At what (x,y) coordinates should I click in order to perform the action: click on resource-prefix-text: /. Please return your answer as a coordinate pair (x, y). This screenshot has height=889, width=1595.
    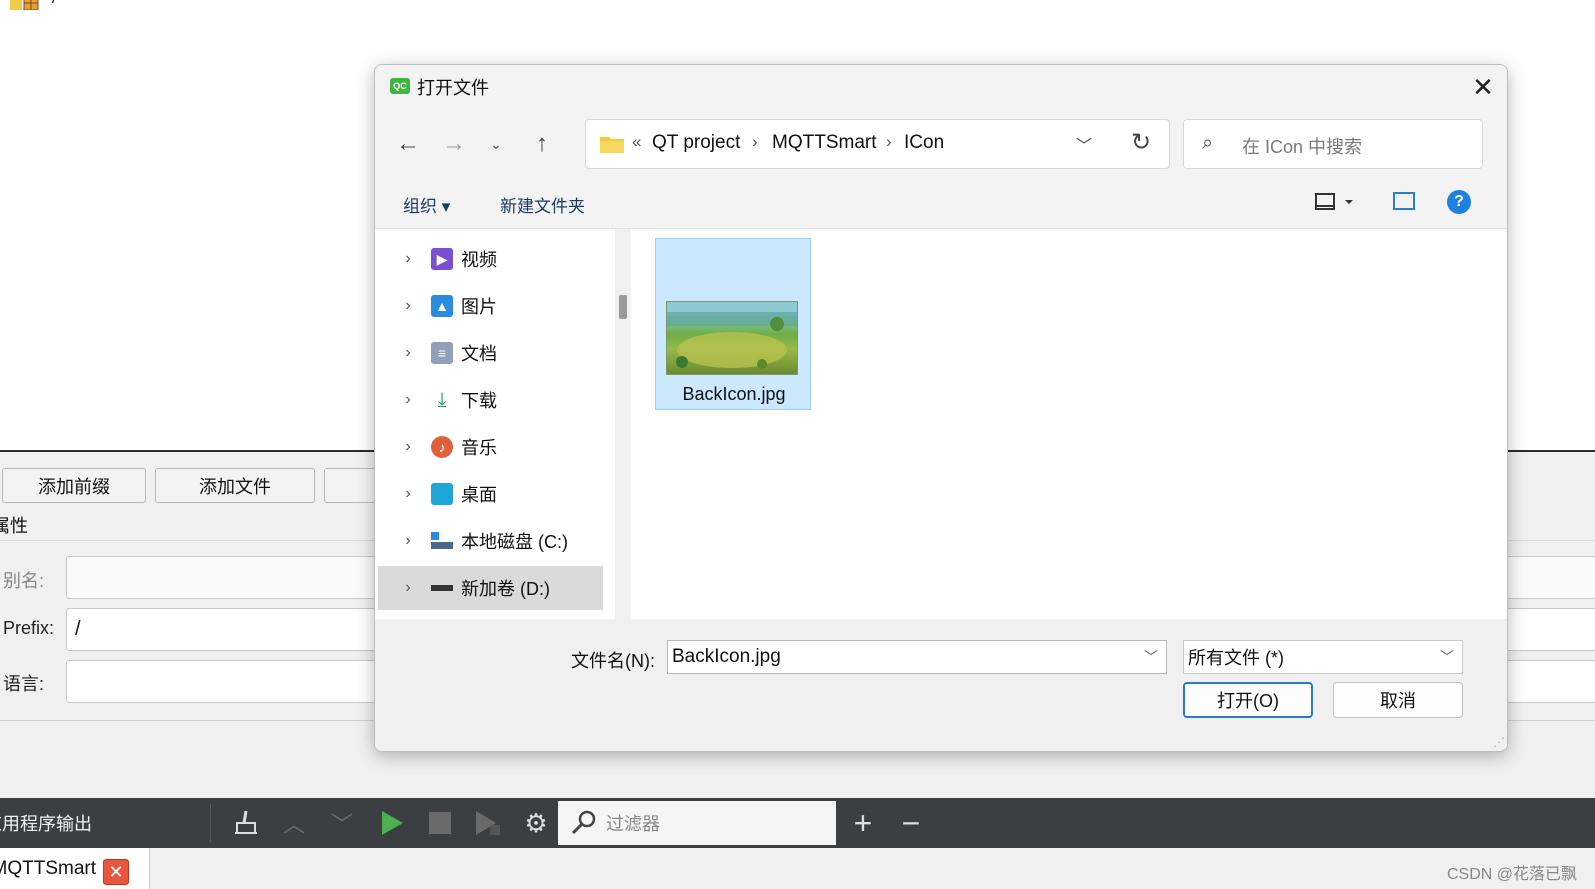
    Looking at the image, I should click on (54, 4).